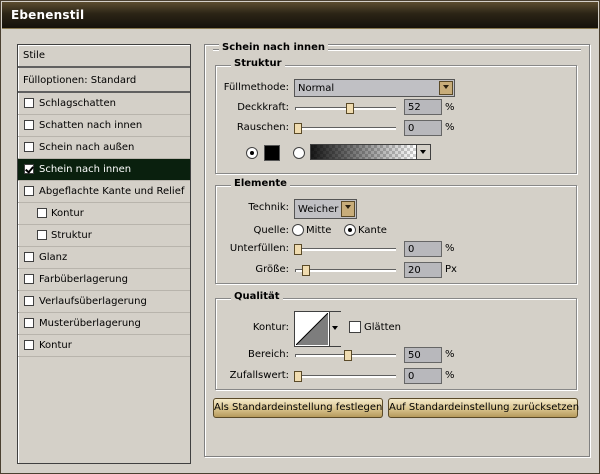  I want to click on sidebar-item-schatten-nach-innen: Schatten nach innen, so click(104, 126).